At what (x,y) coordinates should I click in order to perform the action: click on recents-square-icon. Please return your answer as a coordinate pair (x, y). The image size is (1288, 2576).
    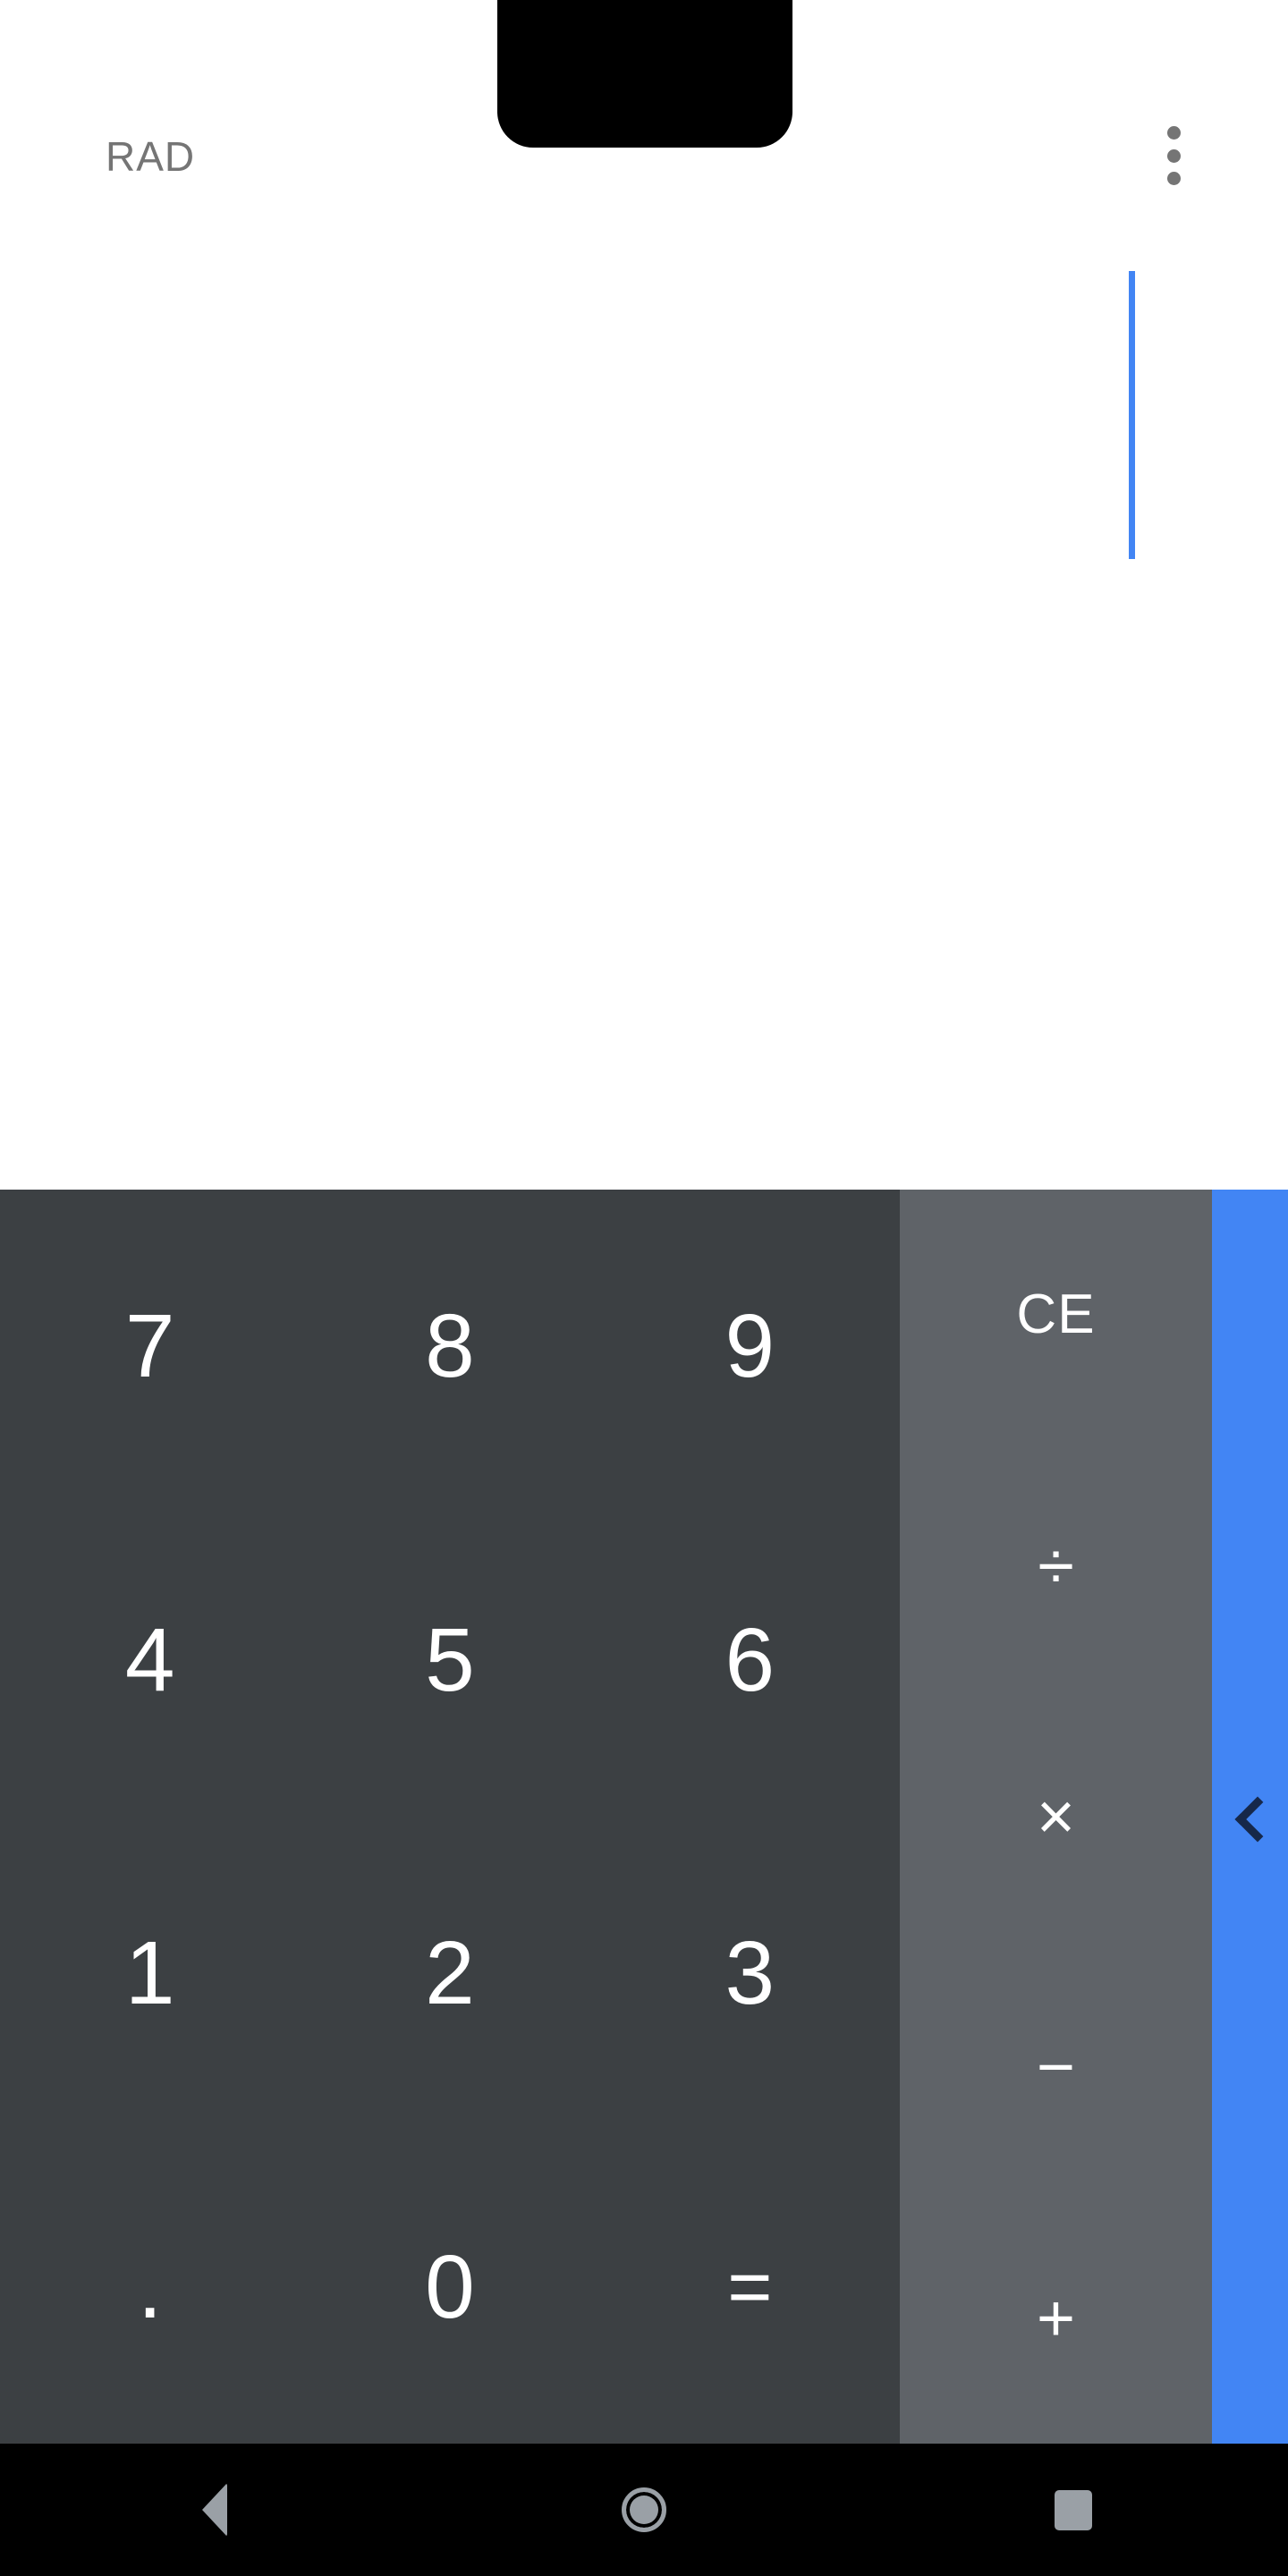
    Looking at the image, I should click on (1073, 2509).